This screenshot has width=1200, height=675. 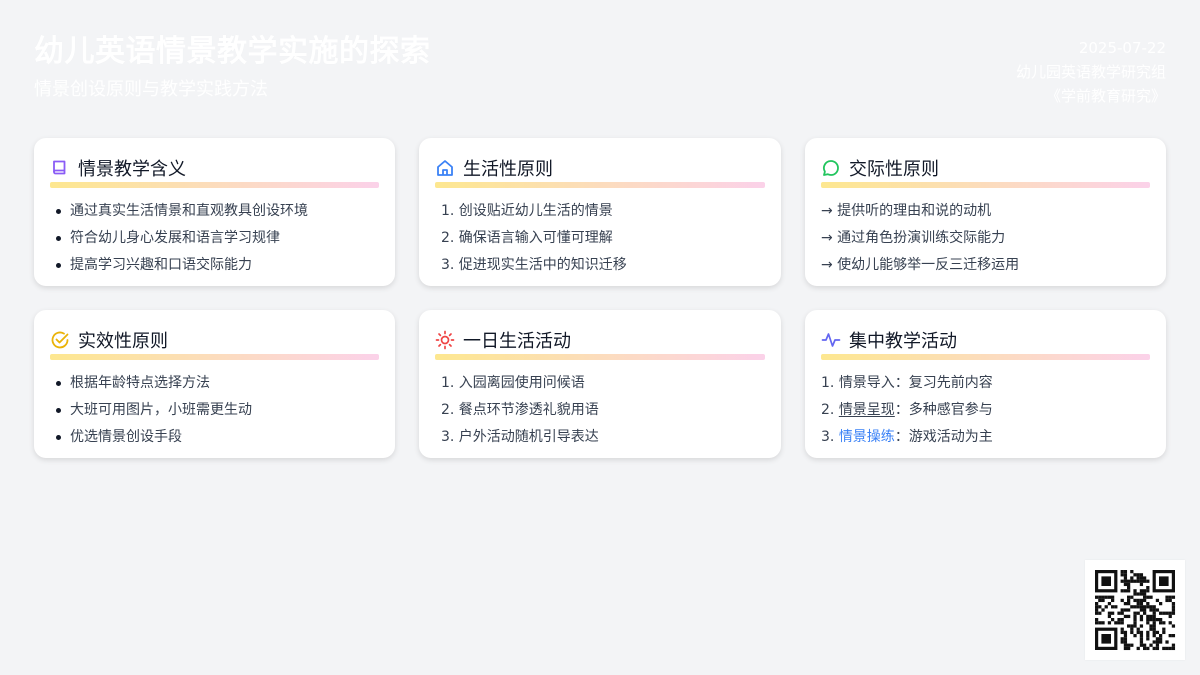 I want to click on chat-bubble-icon, so click(x=831, y=168).